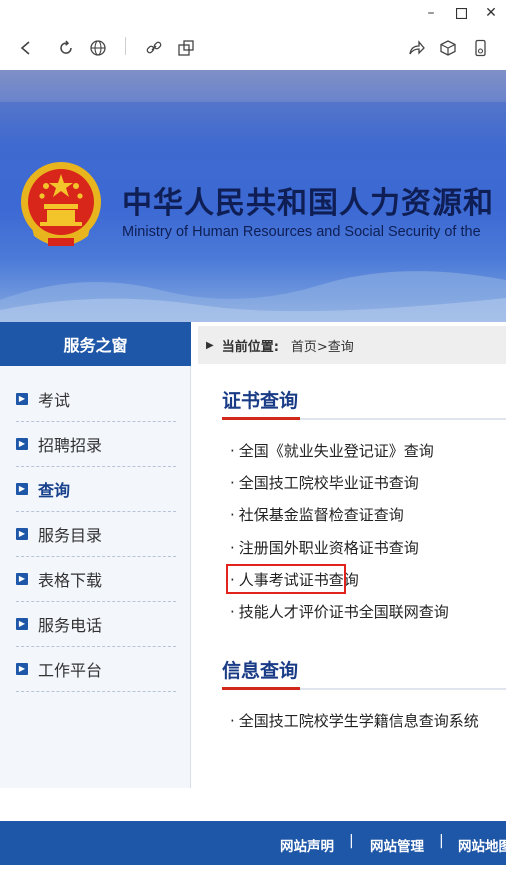 The image size is (506, 879). I want to click on link-employment-registration: · 全国《就业失业登记证》查询, so click(332, 450).